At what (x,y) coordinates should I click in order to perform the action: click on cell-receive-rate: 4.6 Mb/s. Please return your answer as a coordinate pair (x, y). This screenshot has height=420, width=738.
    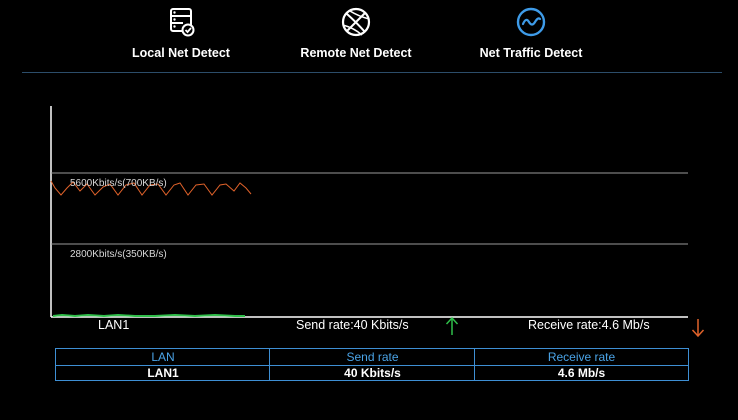
    Looking at the image, I should click on (581, 373).